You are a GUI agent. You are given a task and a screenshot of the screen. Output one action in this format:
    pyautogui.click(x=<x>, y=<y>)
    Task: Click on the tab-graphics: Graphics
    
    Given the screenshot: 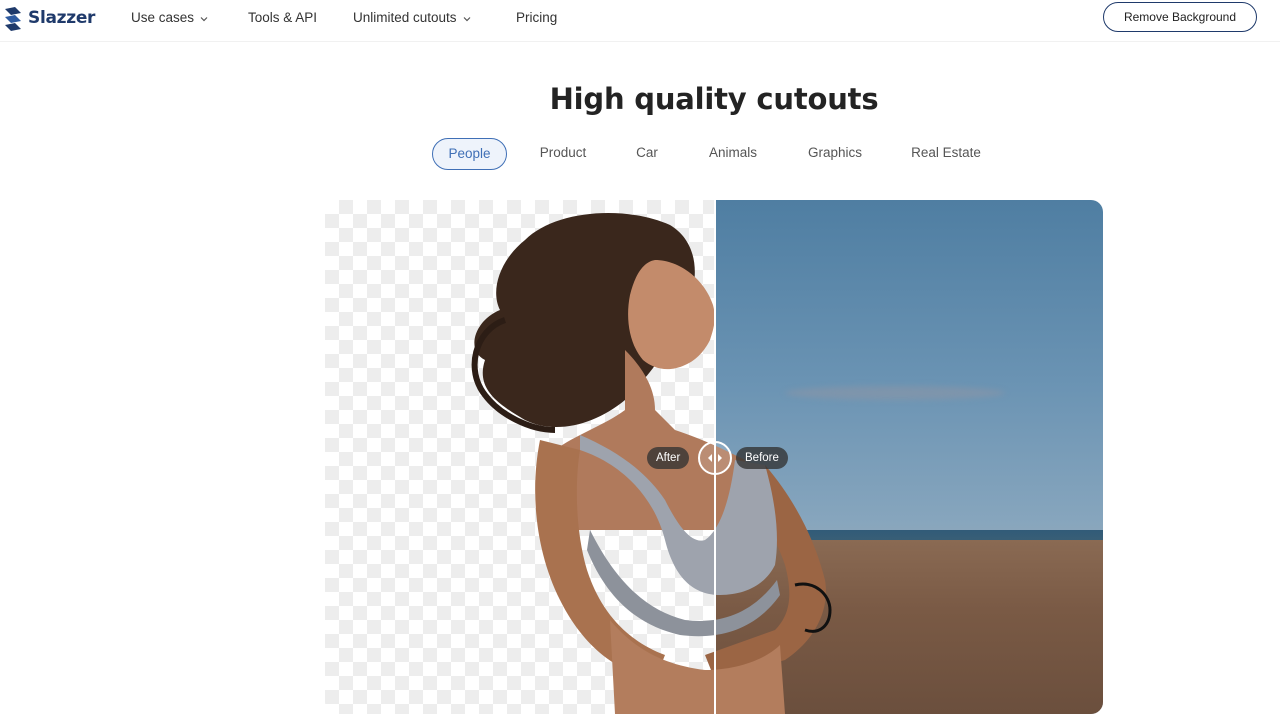 What is the action you would take?
    pyautogui.click(x=835, y=154)
    